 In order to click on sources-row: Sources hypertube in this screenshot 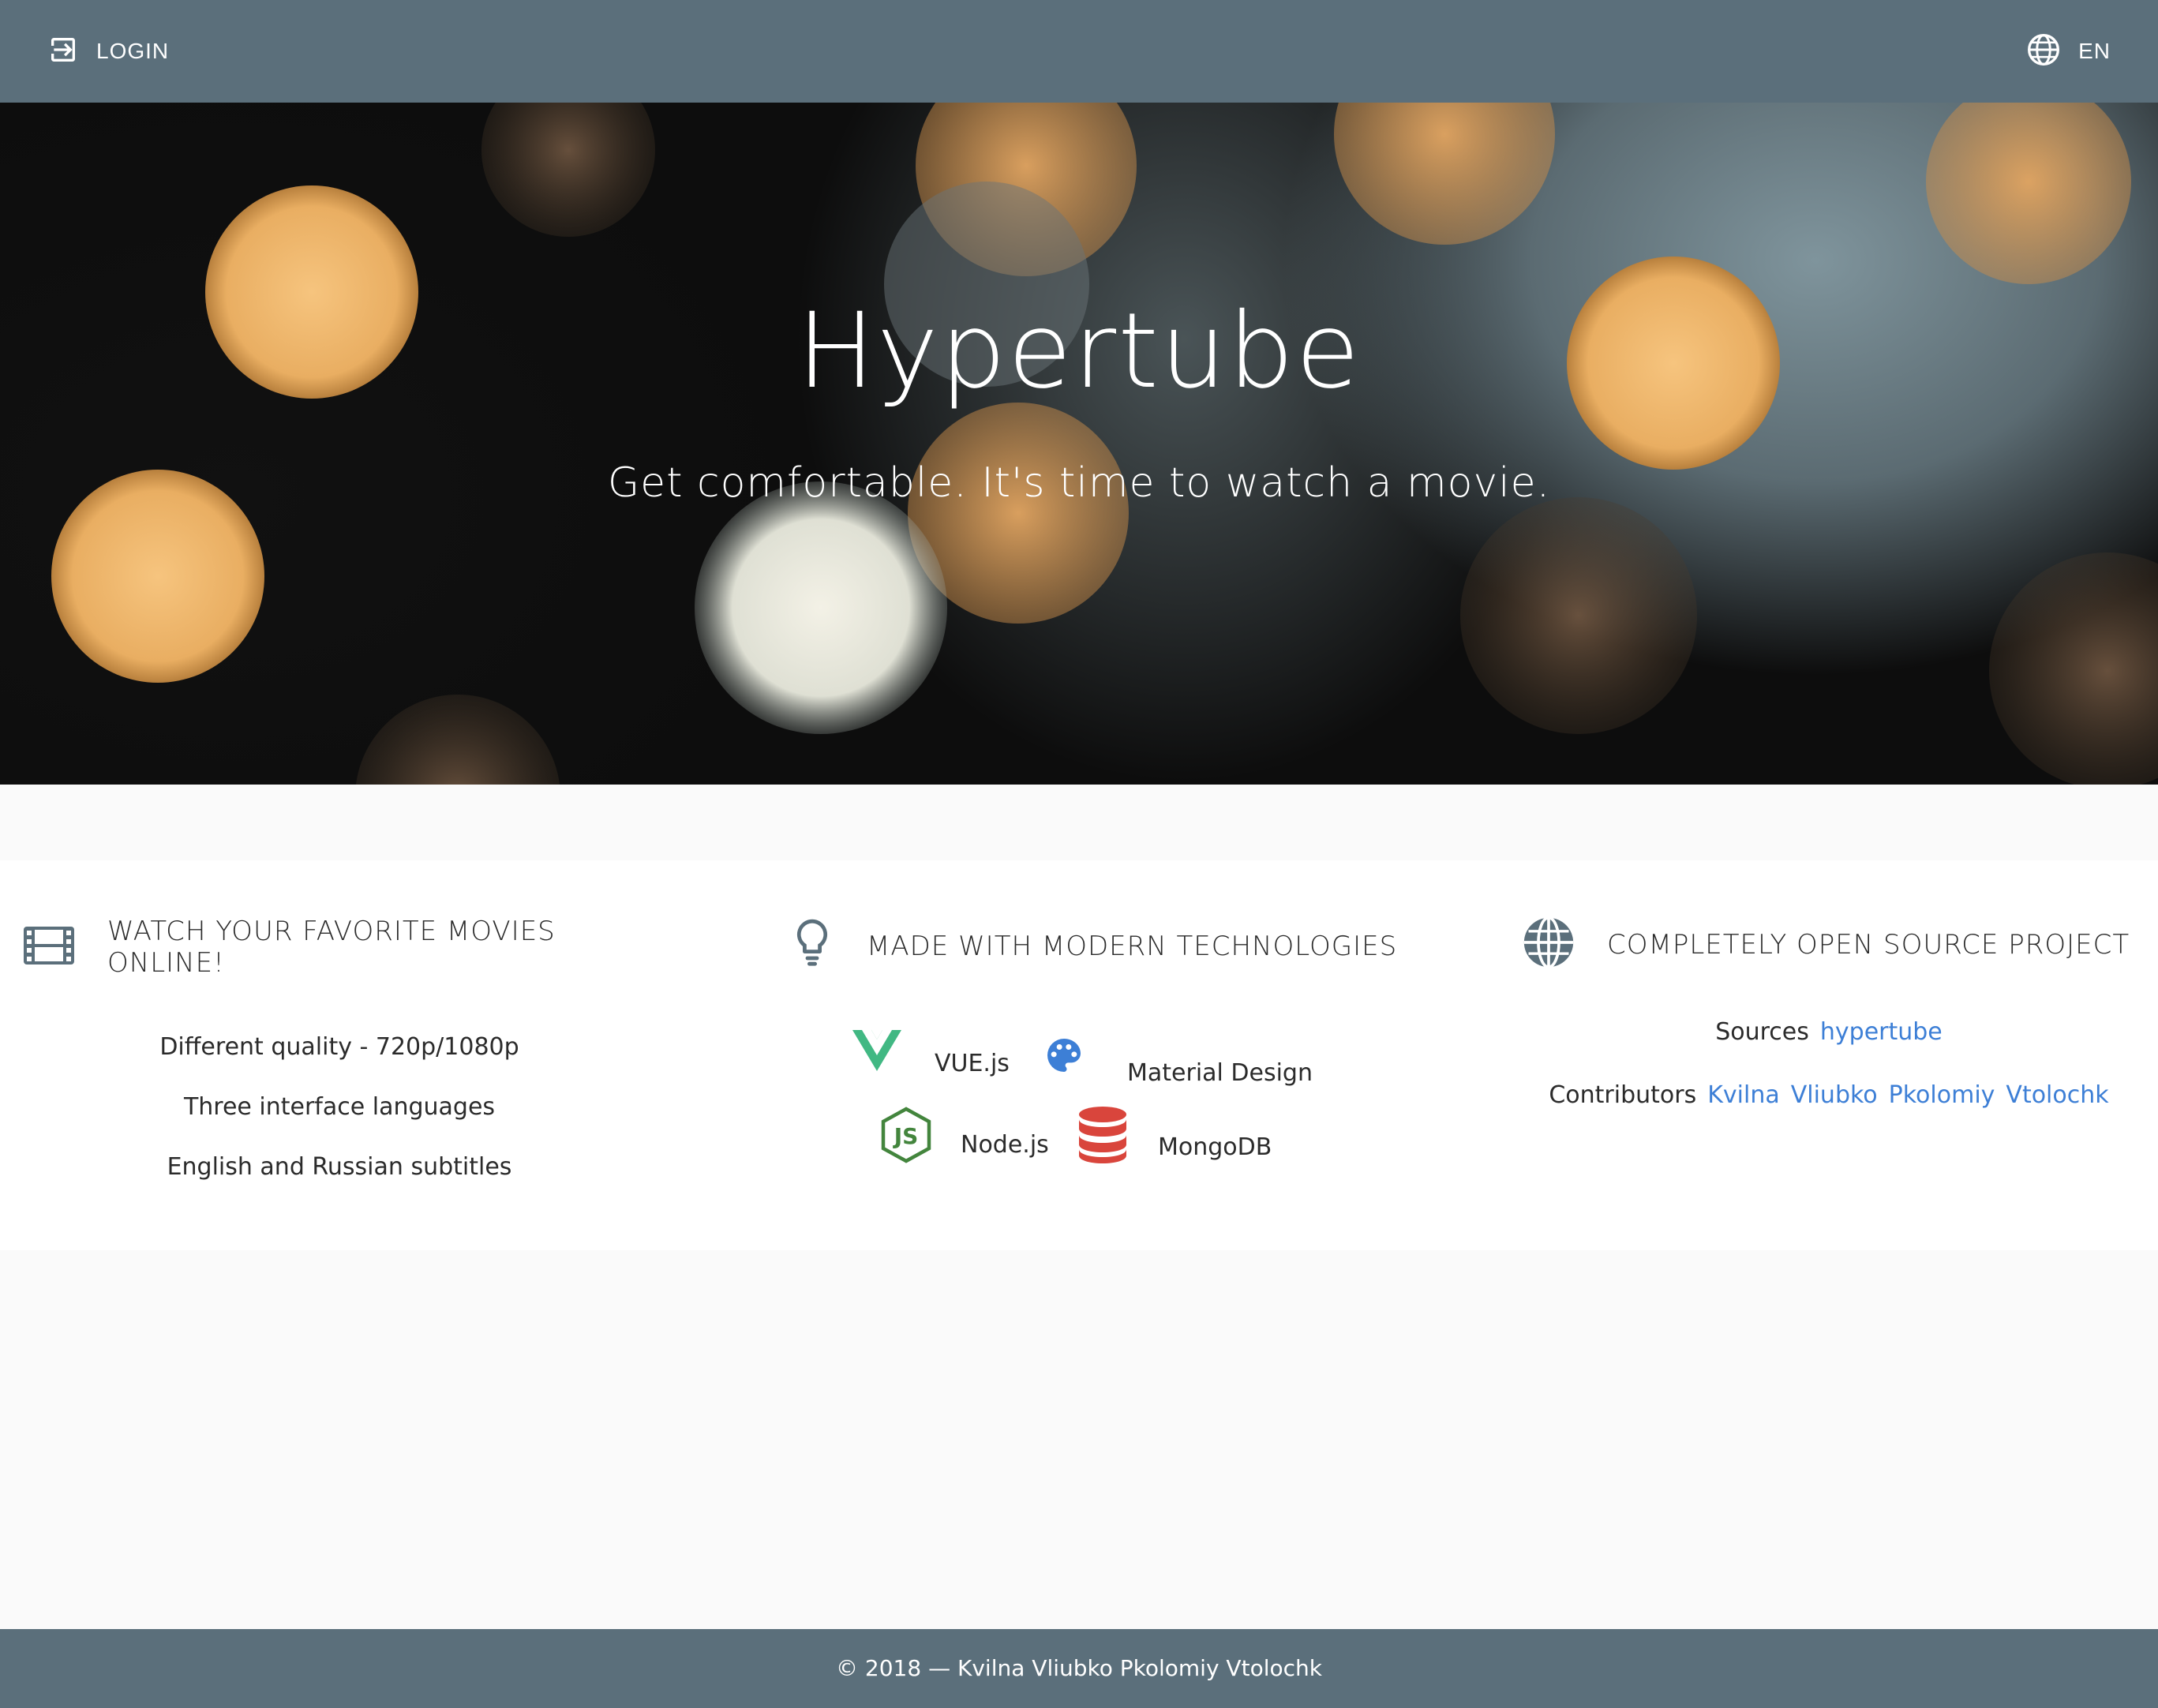, I will do `click(1829, 1032)`.